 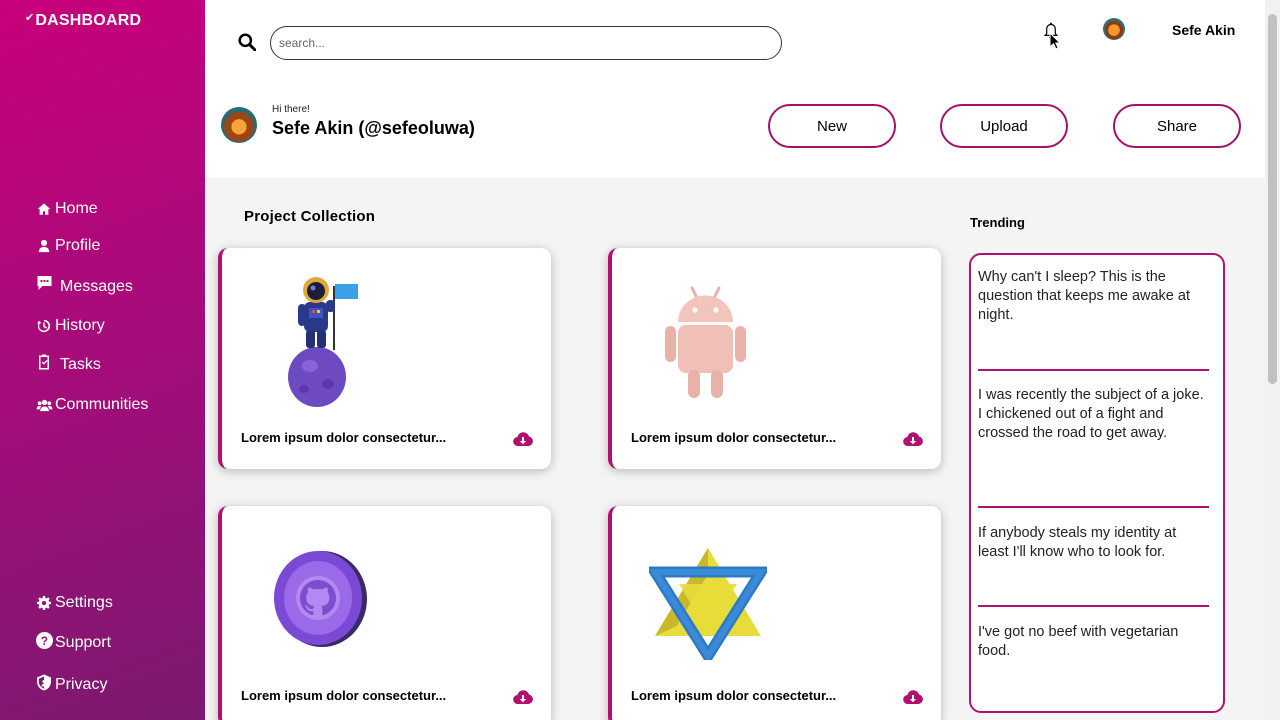 I want to click on gear-icon, so click(x=44, y=603).